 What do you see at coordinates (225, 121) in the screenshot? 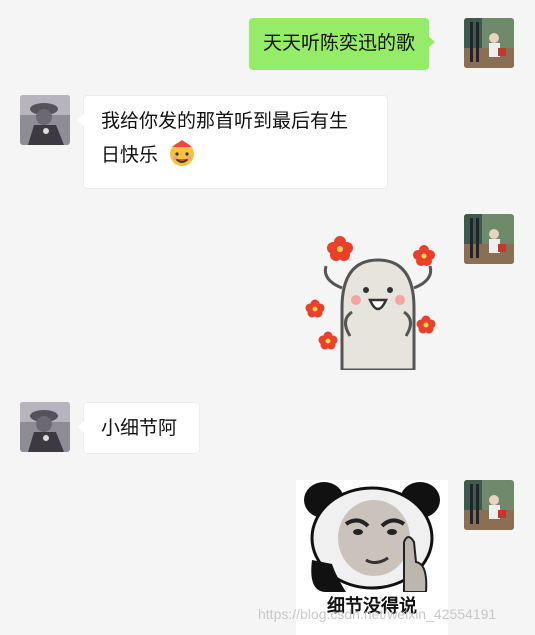
I see `message-text-line-1: 我给你发的那首听到最后有生` at bounding box center [225, 121].